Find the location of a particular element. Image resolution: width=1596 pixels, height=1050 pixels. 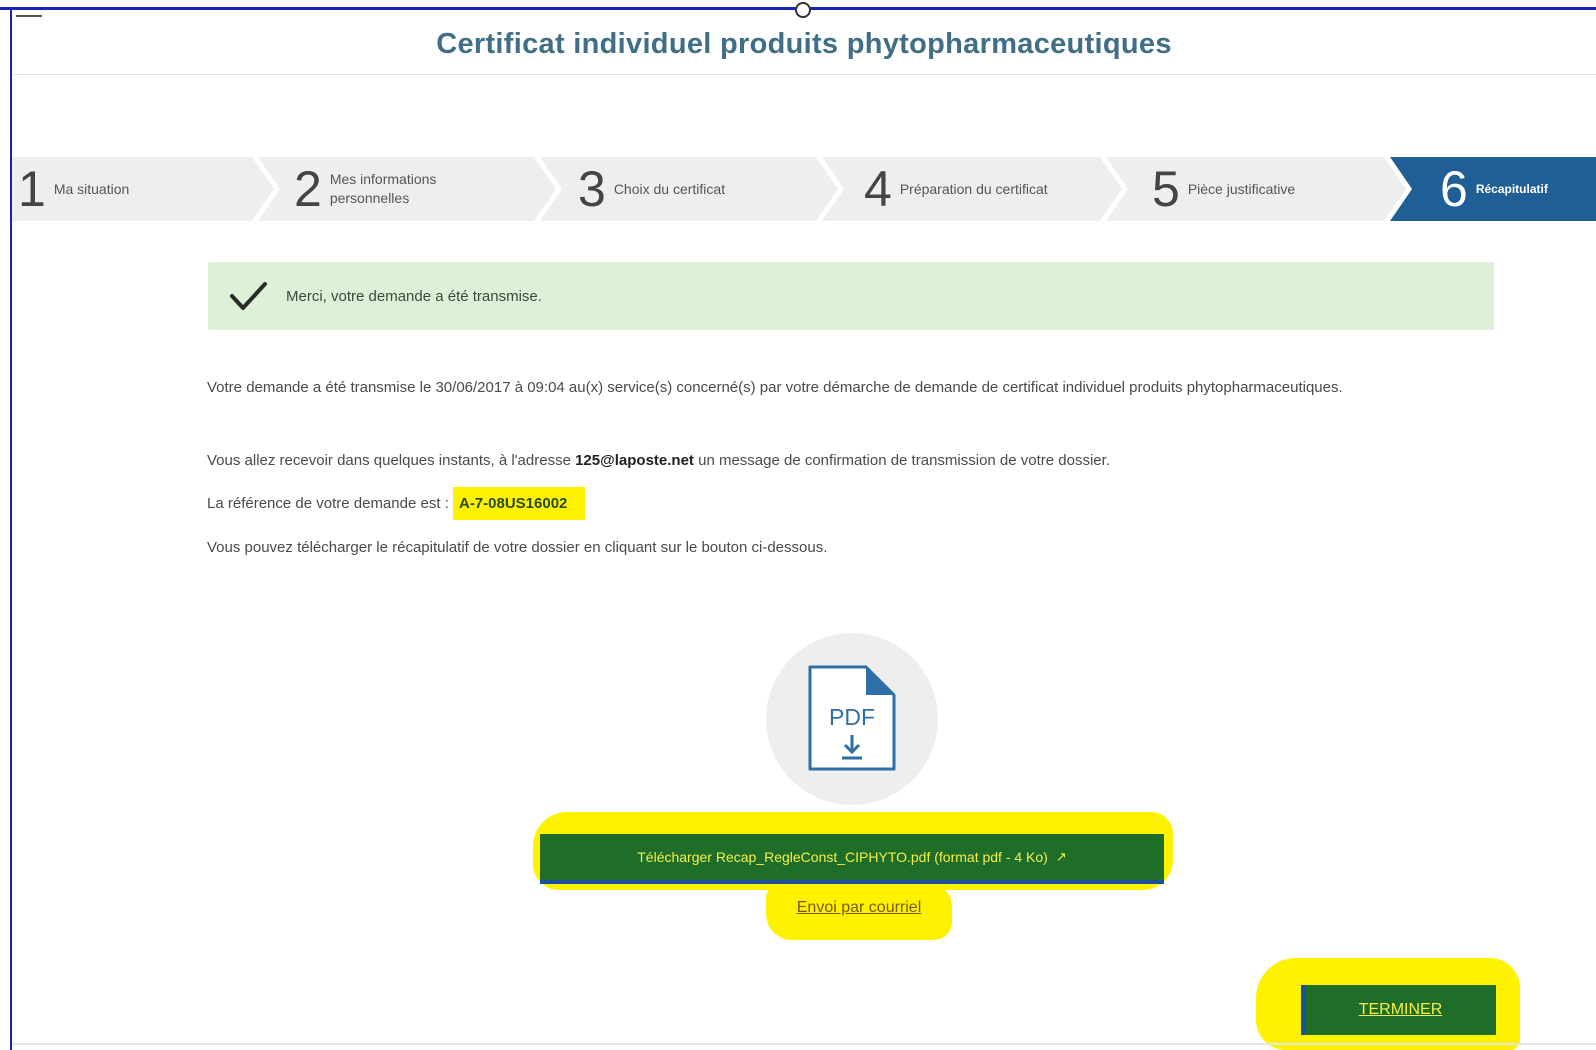

external-link-icon: ↗ is located at coordinates (1061, 856).